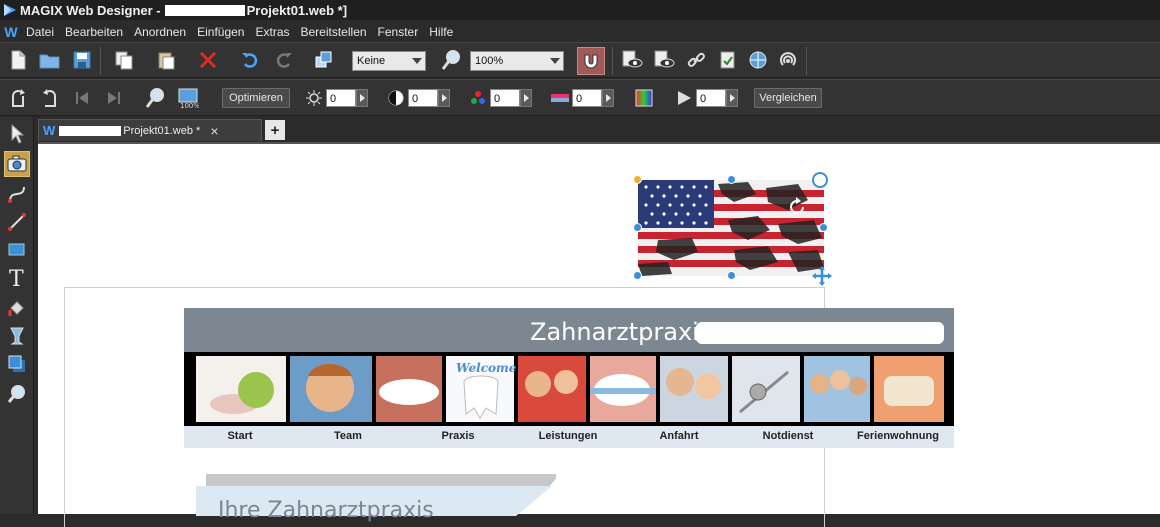 This screenshot has height=527, width=1160. I want to click on document-tab: W Projekt01.web * ×, so click(150, 130).